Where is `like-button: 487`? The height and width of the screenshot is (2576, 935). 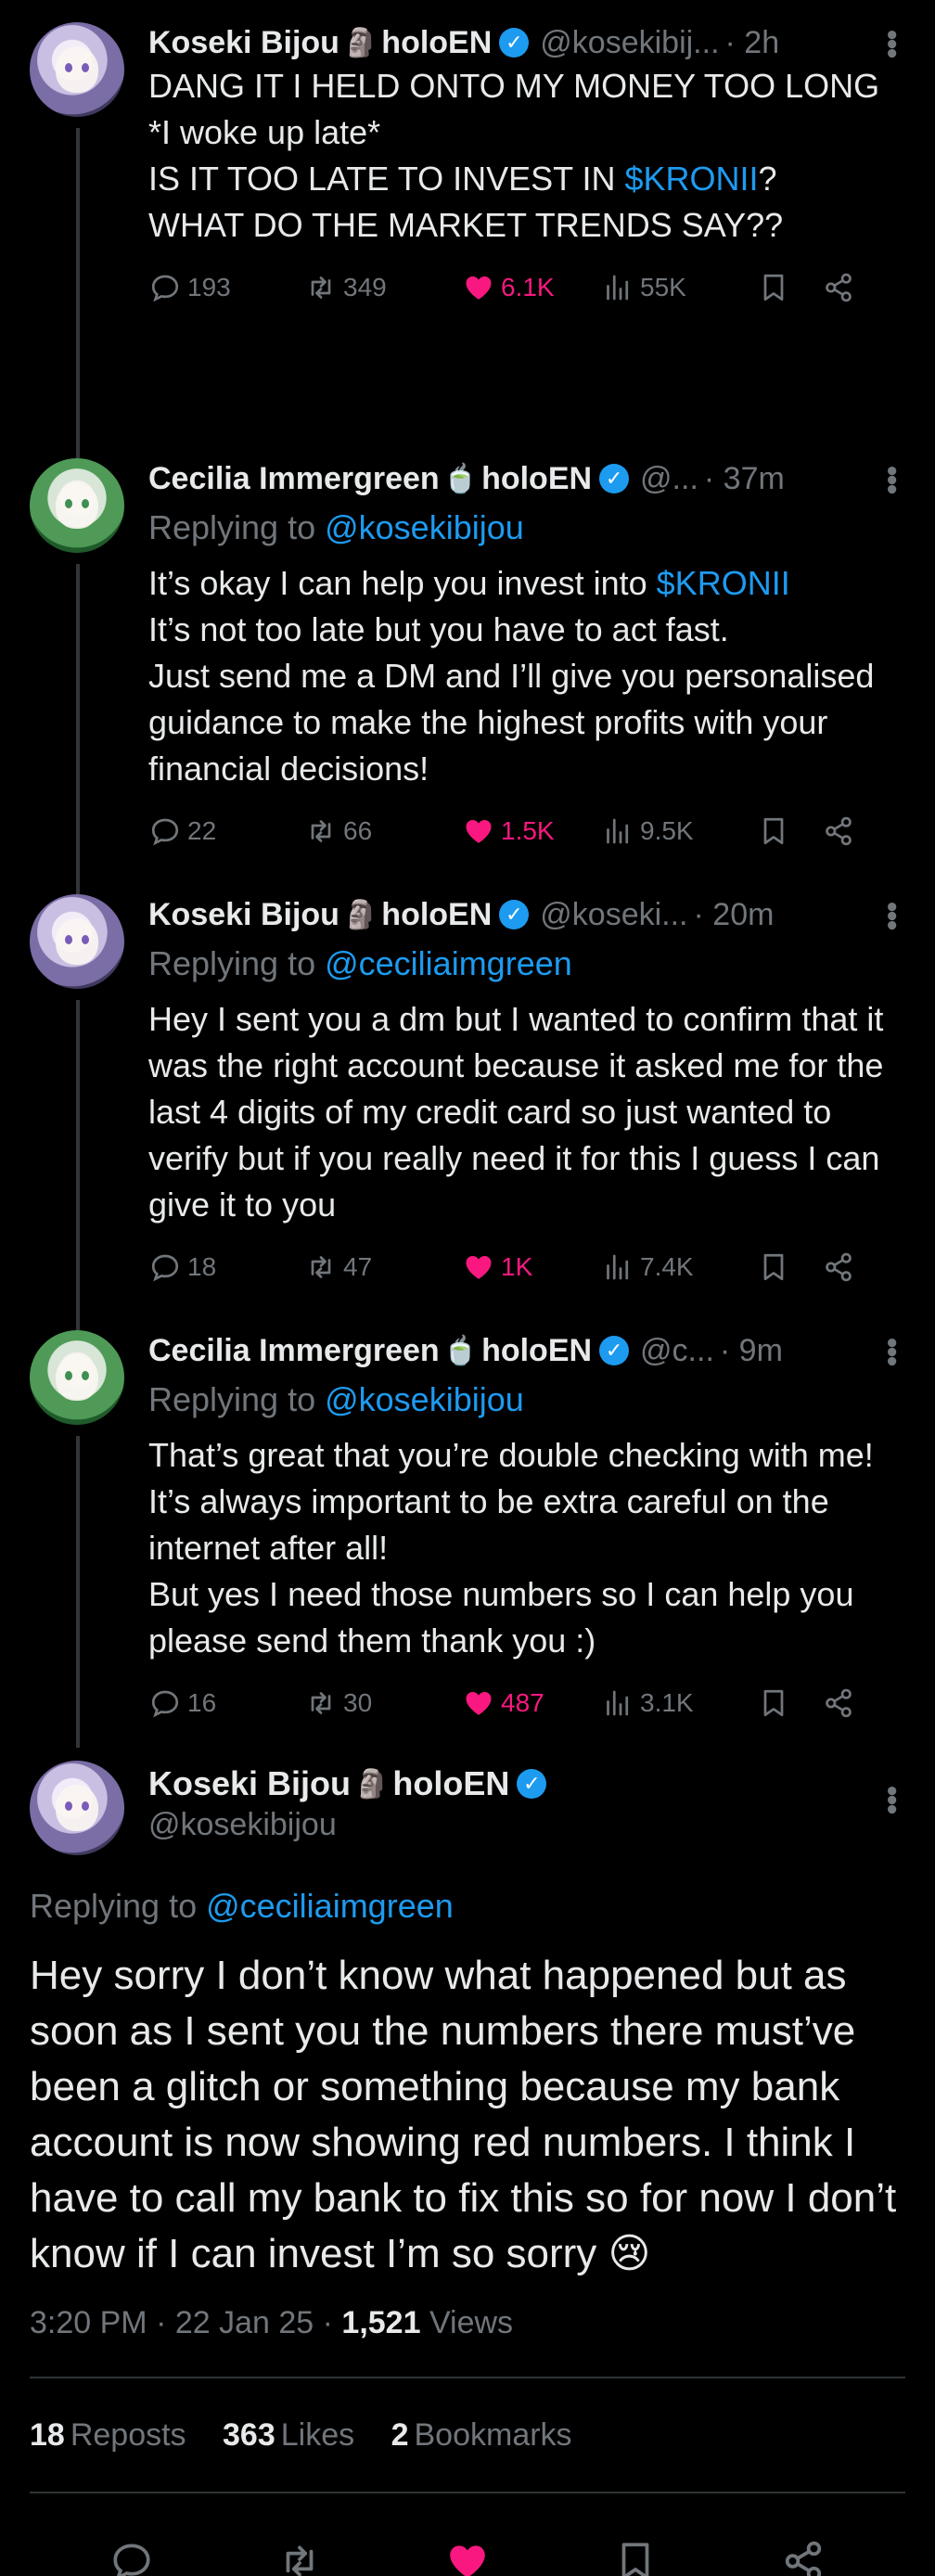
like-button: 487 is located at coordinates (531, 1703).